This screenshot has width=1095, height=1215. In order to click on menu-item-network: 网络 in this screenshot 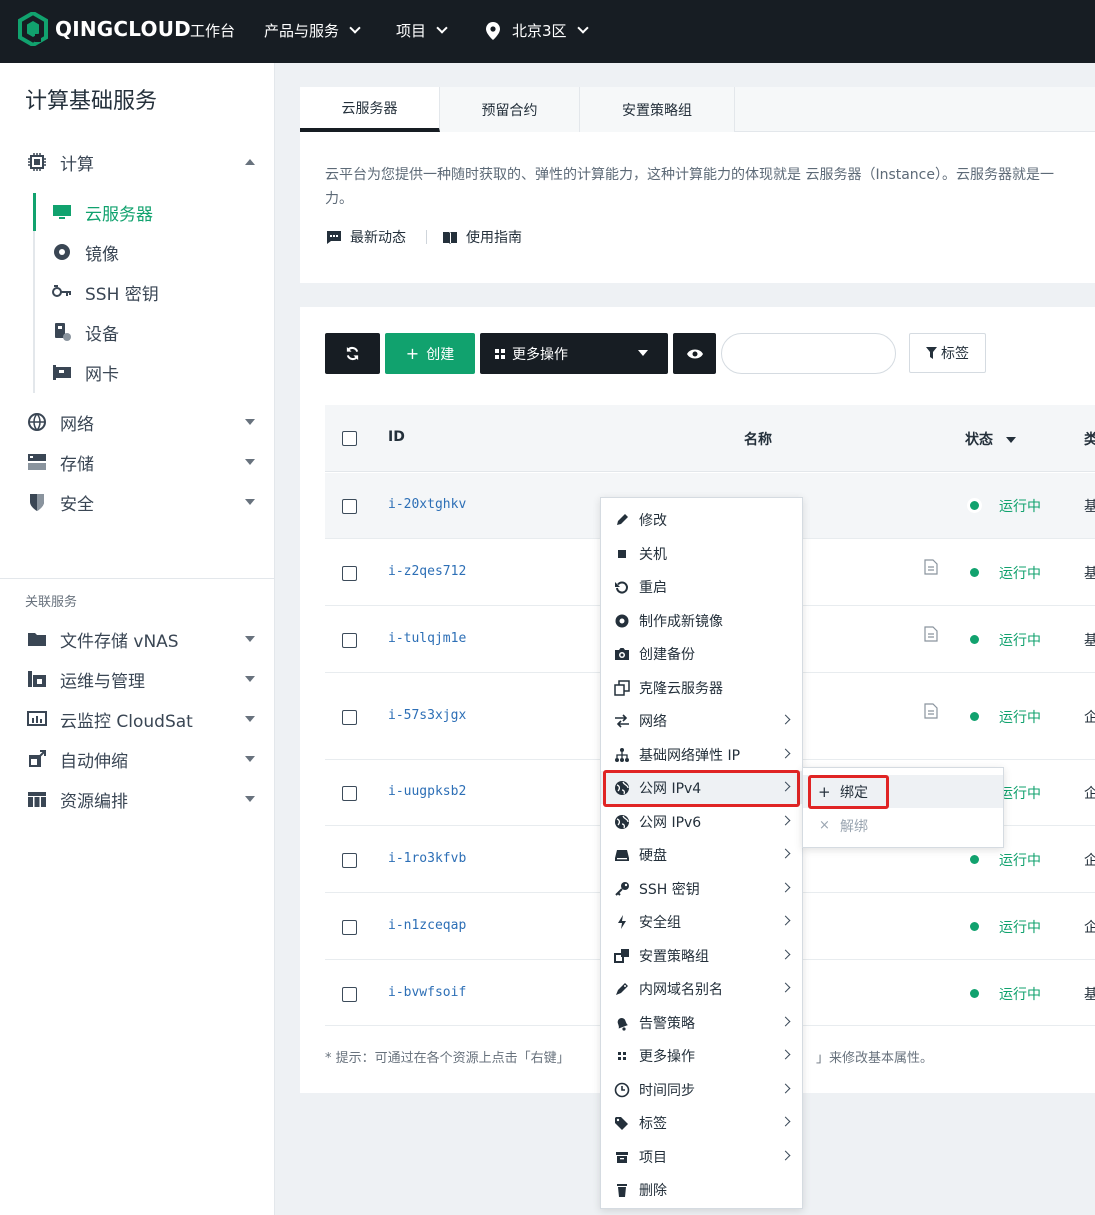, I will do `click(701, 720)`.